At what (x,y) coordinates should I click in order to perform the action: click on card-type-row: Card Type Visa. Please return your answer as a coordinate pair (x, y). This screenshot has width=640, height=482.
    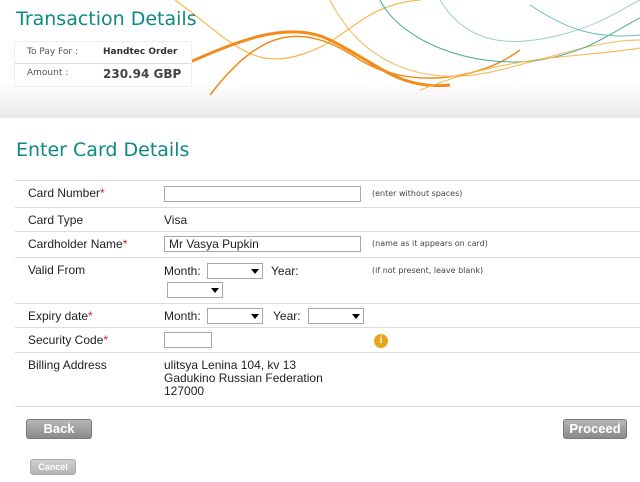
    Looking at the image, I should click on (327, 219).